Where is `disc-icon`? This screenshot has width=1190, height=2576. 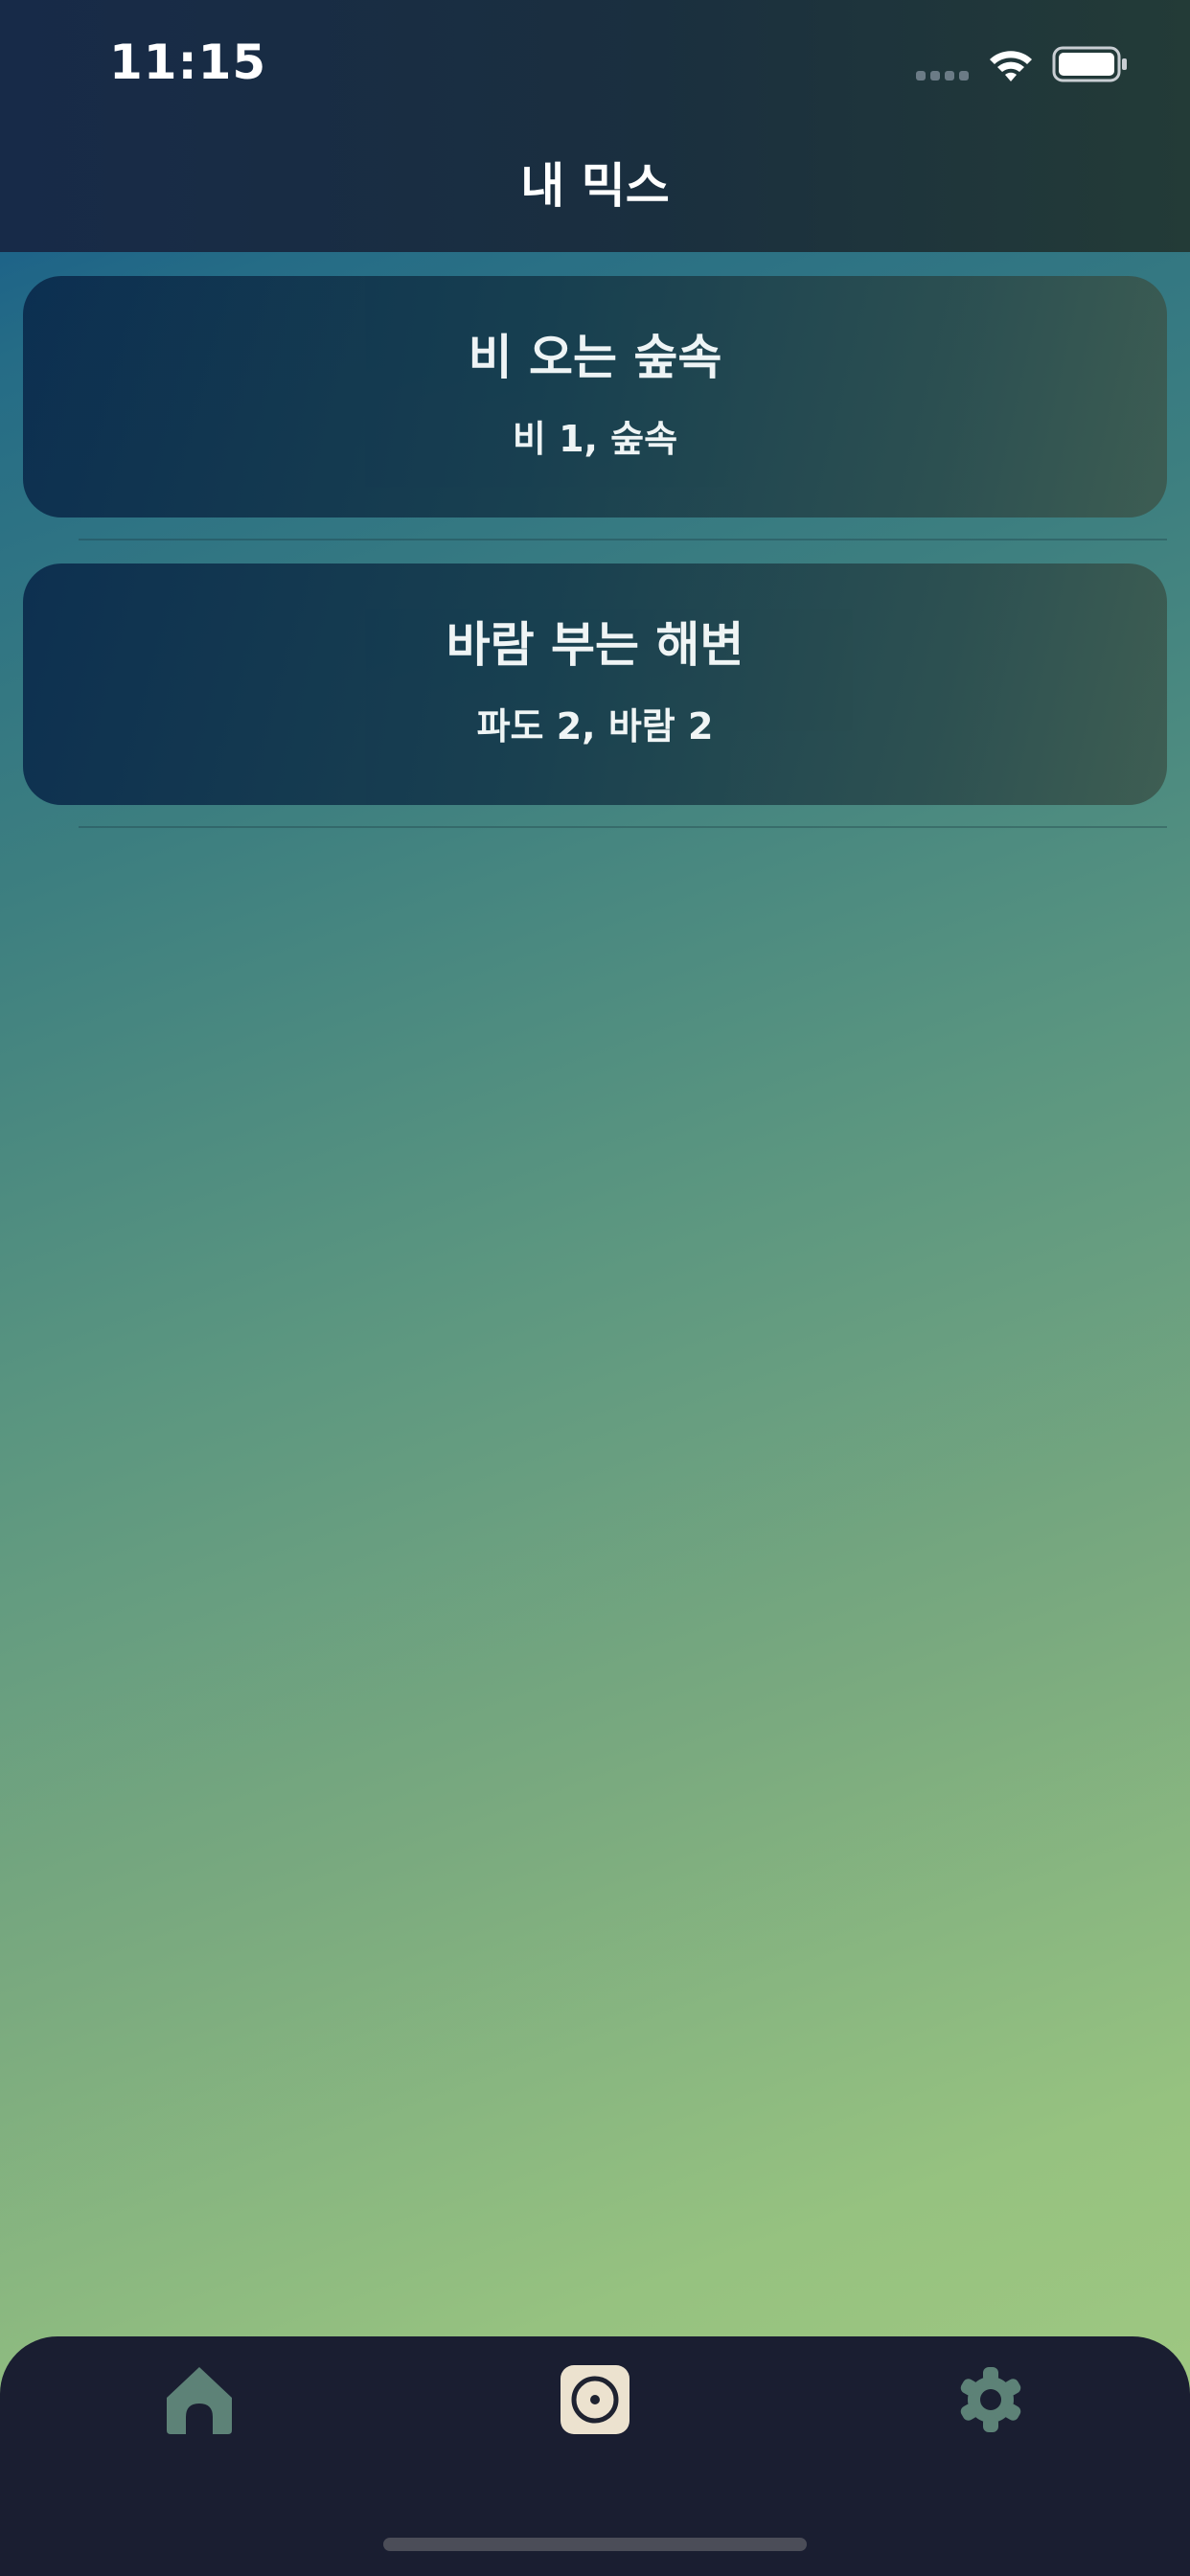
disc-icon is located at coordinates (595, 2400).